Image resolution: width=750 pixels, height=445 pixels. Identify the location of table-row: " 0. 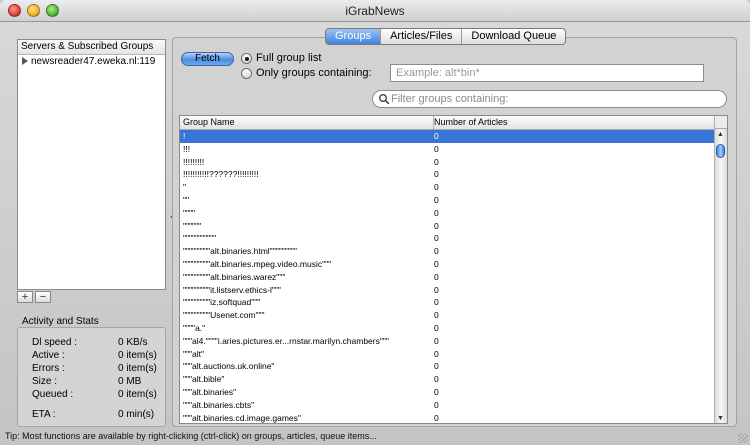
(447, 187).